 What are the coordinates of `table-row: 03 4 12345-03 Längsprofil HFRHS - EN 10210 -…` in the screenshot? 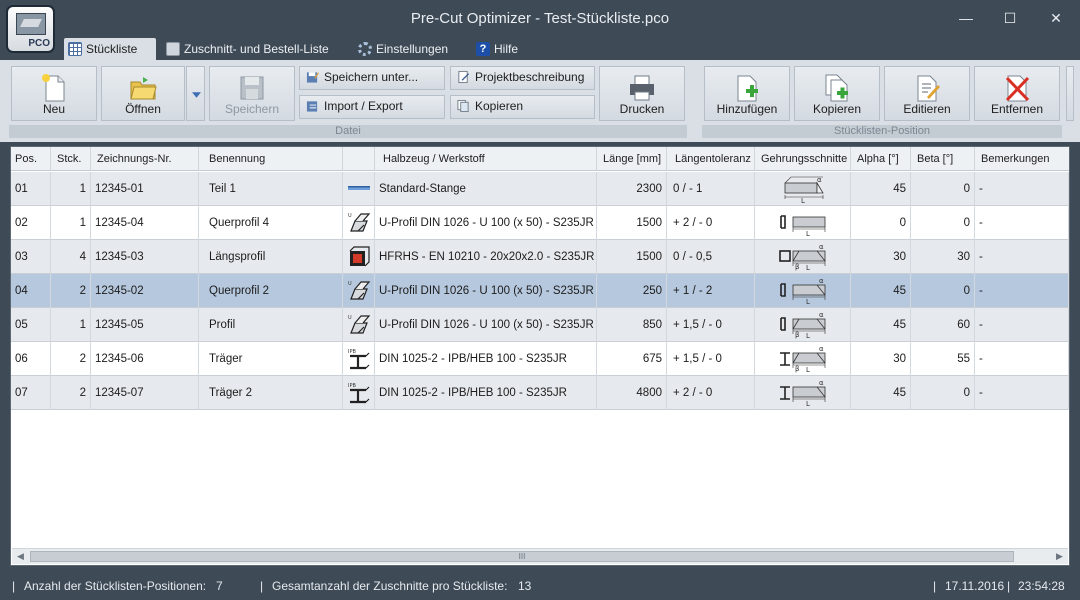 It's located at (540, 257).